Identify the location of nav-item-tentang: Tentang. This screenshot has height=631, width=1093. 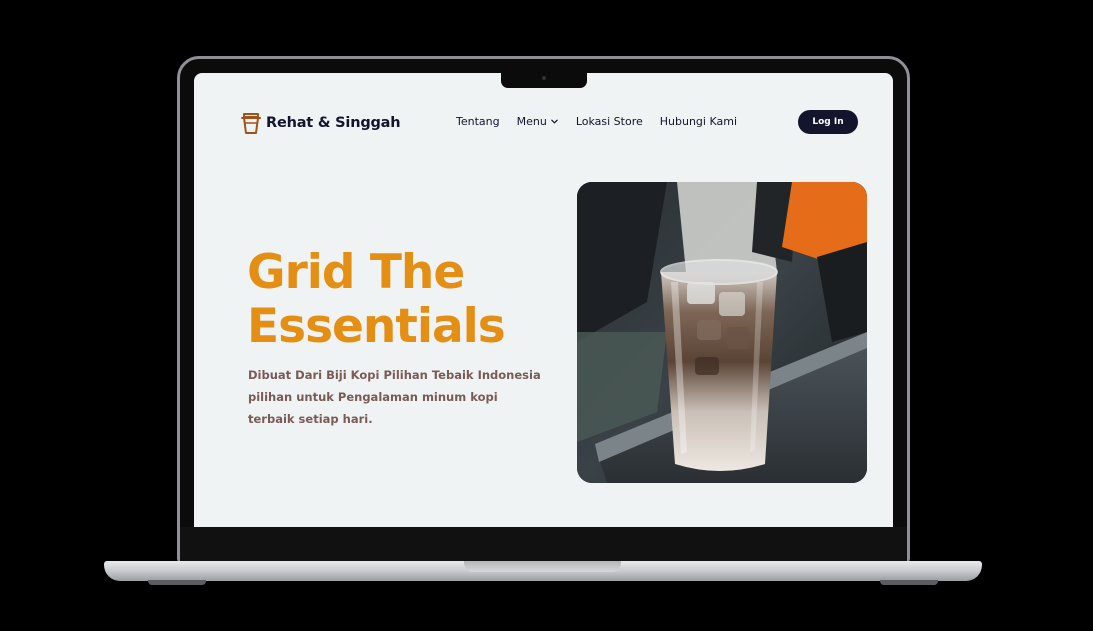
(478, 121).